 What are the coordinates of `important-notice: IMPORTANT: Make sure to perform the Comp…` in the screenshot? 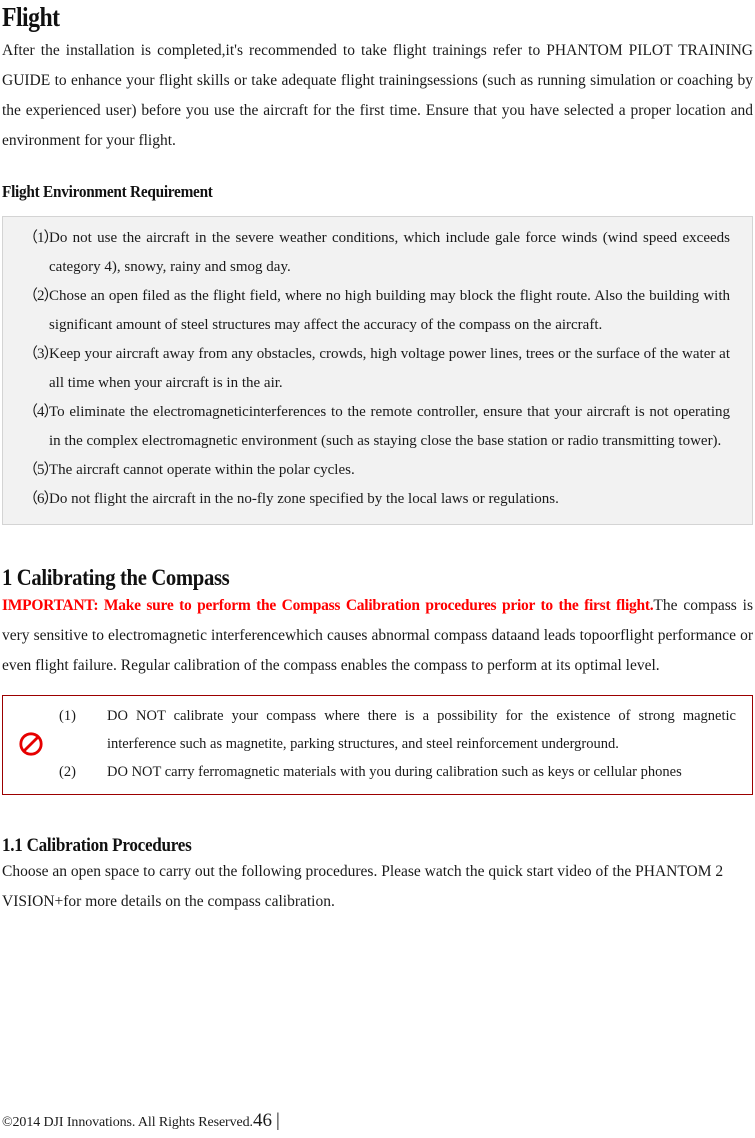 It's located at (328, 605).